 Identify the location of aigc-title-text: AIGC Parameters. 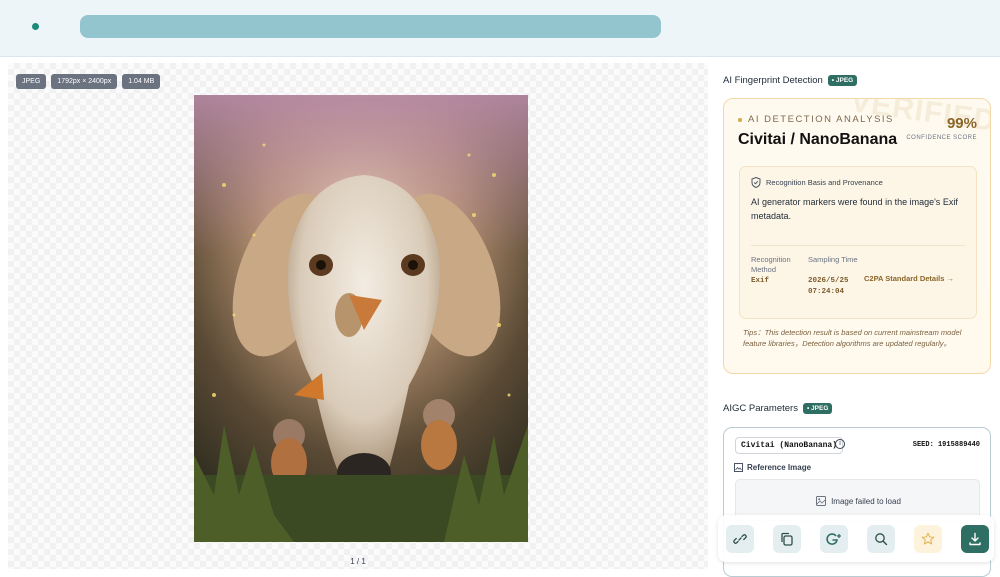
(760, 408).